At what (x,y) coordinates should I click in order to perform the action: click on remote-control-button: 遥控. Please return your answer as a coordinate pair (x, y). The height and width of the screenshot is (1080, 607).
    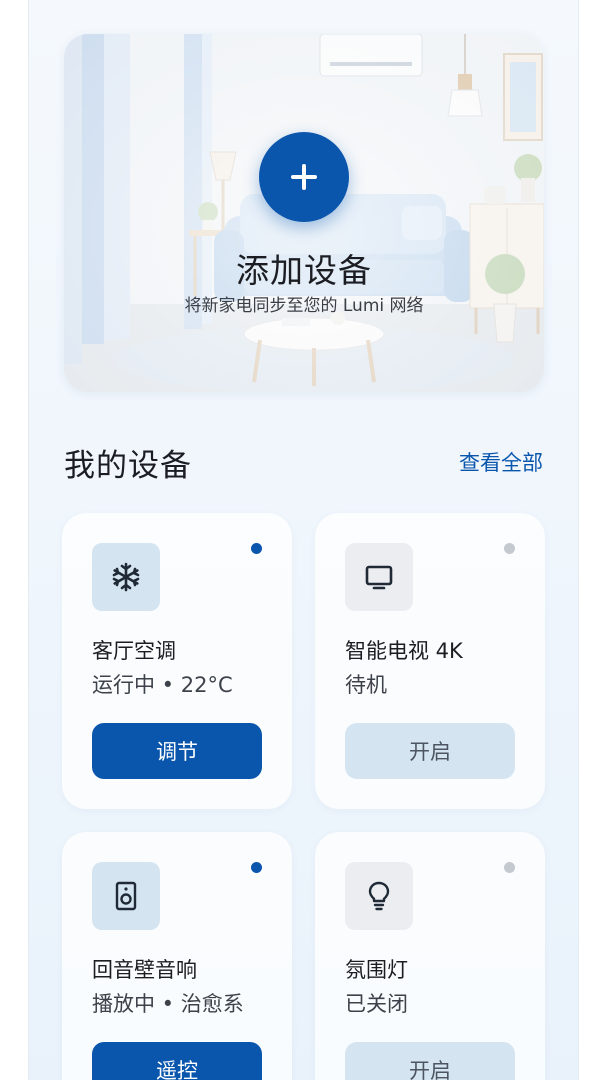
    Looking at the image, I should click on (177, 1061).